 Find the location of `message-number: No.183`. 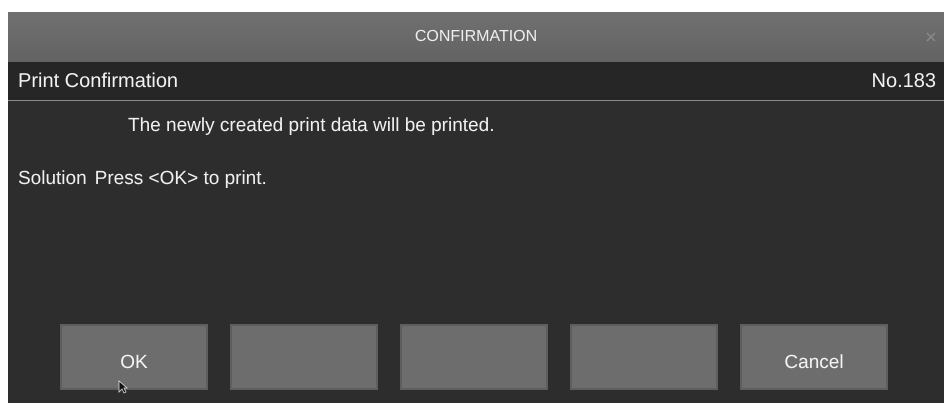

message-number: No.183 is located at coordinates (904, 81).